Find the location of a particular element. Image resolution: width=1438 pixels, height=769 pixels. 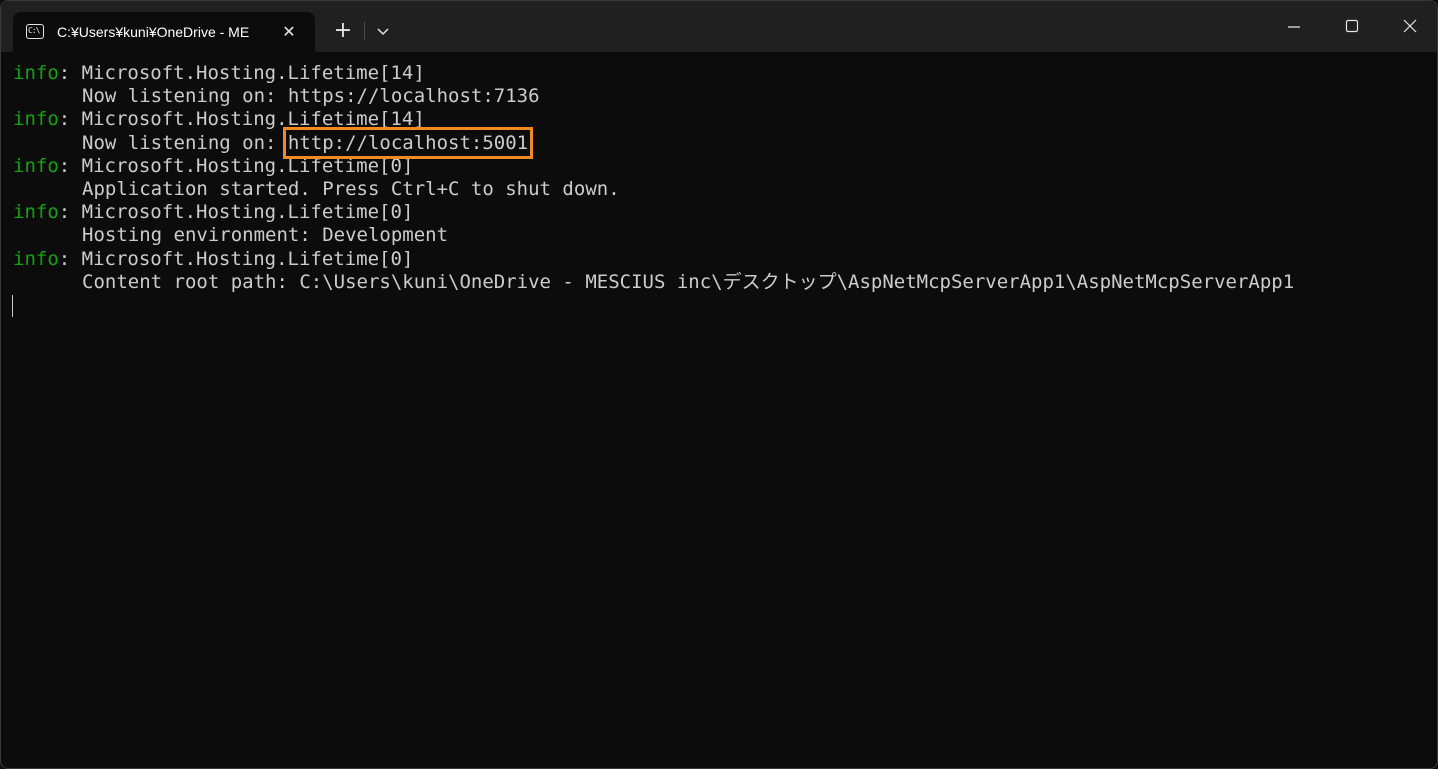

text-cursor is located at coordinates (12, 306).